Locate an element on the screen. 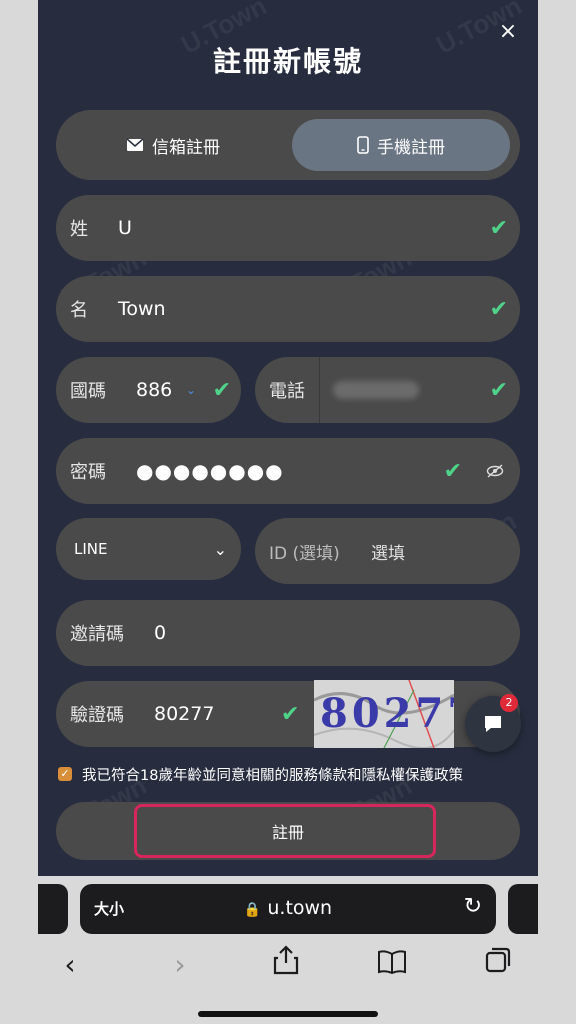  password-field: 密碼 ●●●●●●●● ✔ is located at coordinates (288, 471).